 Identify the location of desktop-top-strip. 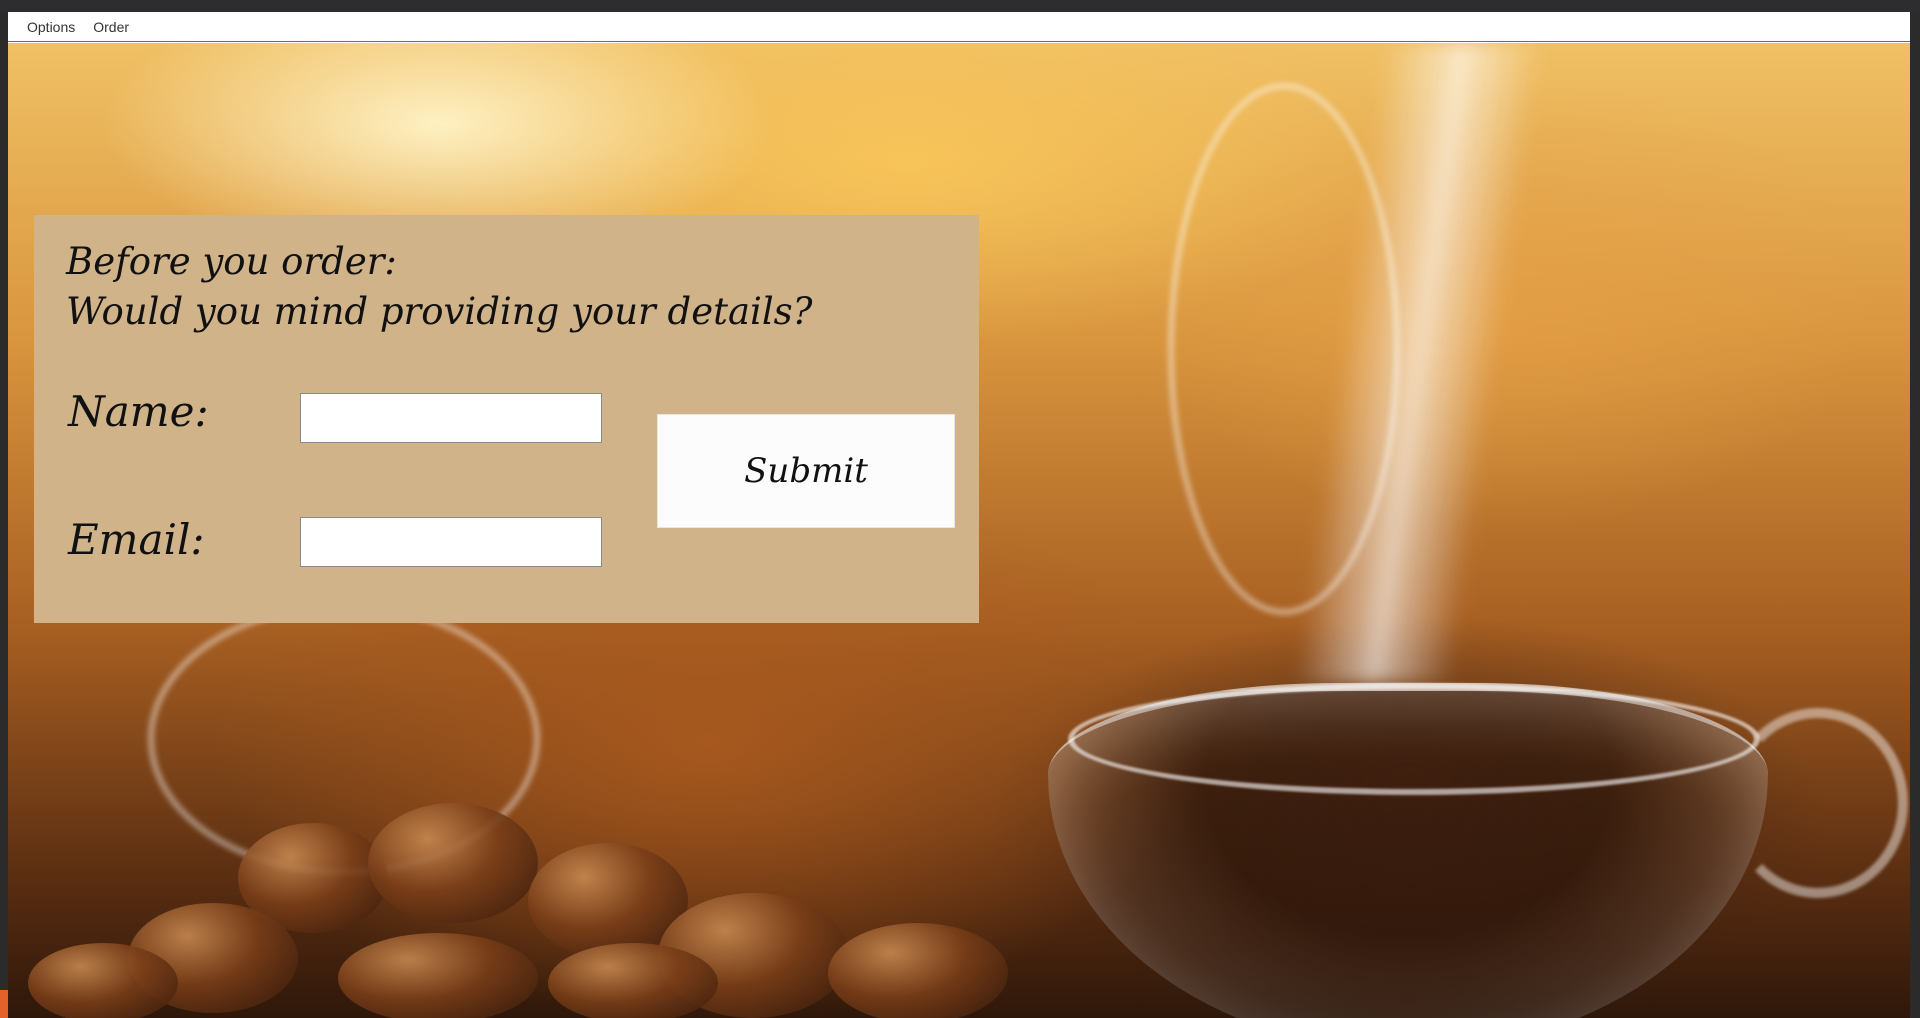
(960, 6).